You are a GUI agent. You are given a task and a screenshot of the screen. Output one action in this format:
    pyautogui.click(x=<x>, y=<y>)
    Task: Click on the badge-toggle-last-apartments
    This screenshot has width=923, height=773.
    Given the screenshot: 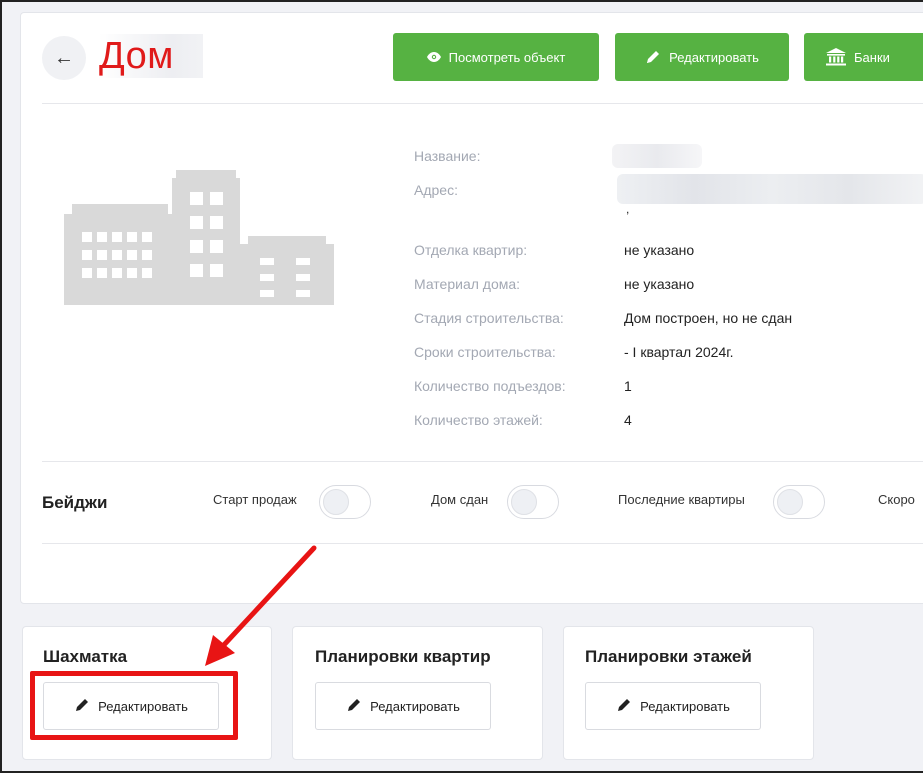 What is the action you would take?
    pyautogui.click(x=799, y=502)
    